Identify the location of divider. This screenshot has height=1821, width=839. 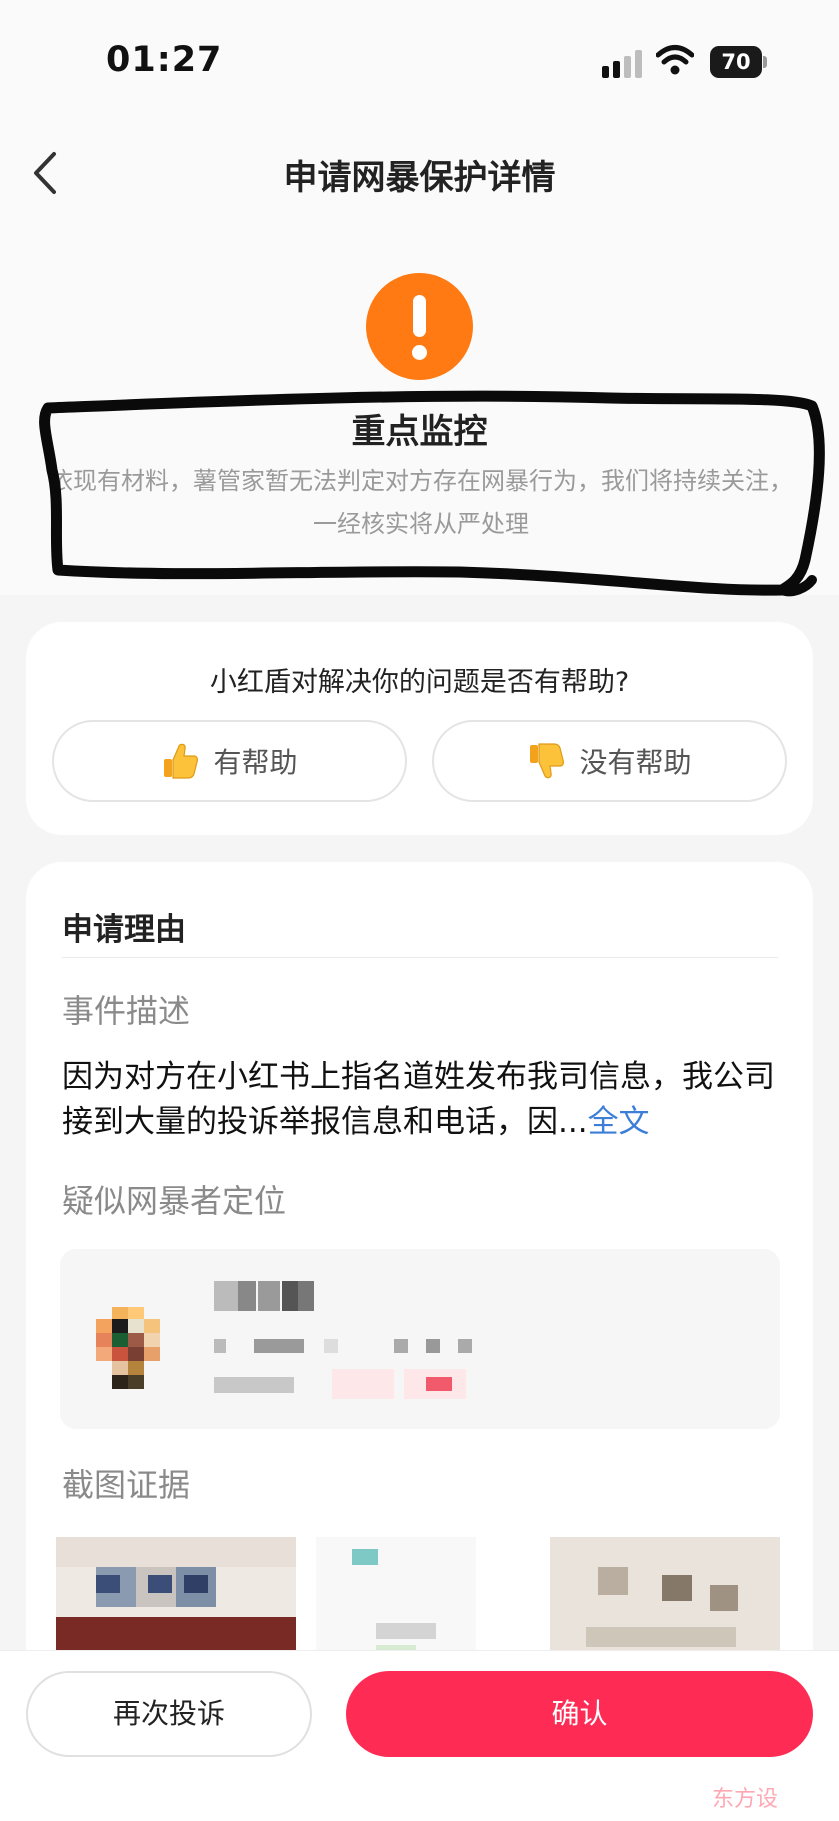
(420, 957).